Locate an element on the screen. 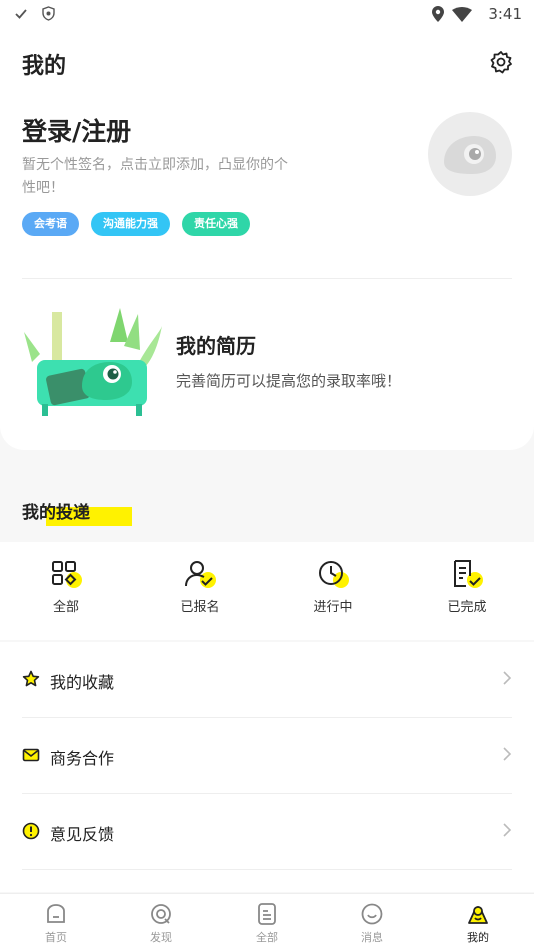 This screenshot has height=949, width=534. resume-description: 完善简历可以提高您的录取率哦！ is located at coordinates (289, 381).